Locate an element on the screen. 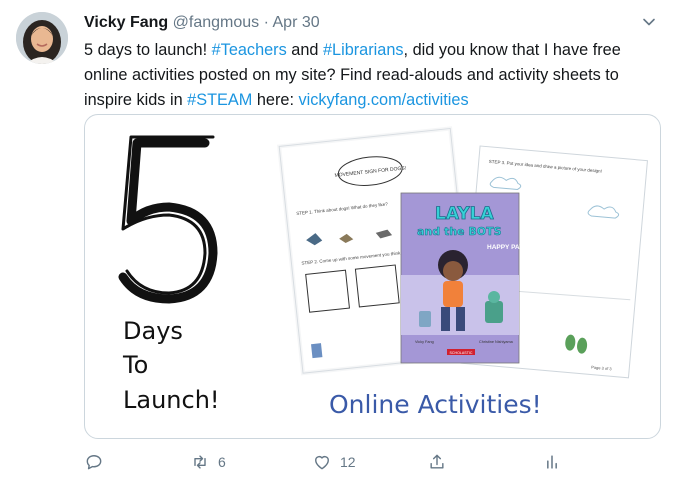  book-author: Vicky Fang is located at coordinates (424, 342).